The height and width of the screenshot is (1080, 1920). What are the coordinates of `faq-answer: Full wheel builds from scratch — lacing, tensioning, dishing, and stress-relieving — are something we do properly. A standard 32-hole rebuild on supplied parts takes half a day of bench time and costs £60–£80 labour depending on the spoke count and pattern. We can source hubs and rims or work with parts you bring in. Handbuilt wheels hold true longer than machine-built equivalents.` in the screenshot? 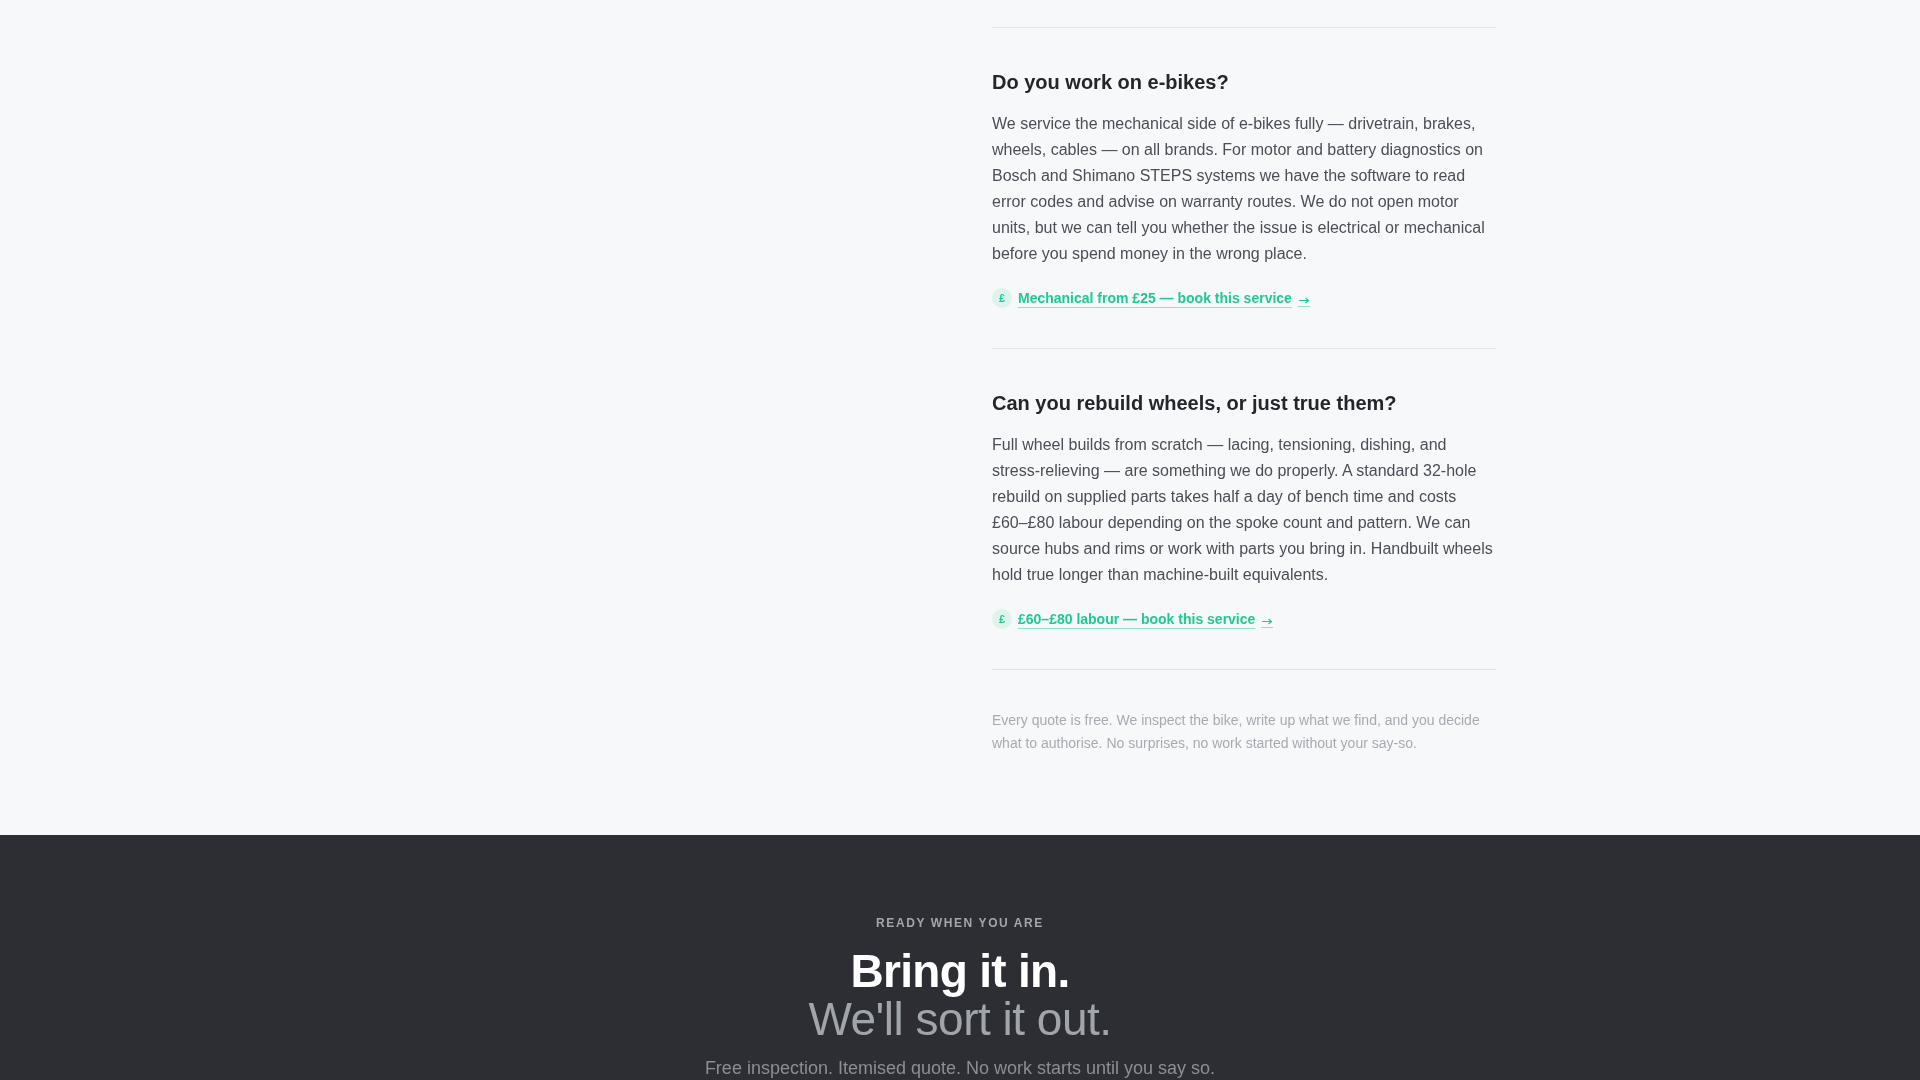 It's located at (1243, 510).